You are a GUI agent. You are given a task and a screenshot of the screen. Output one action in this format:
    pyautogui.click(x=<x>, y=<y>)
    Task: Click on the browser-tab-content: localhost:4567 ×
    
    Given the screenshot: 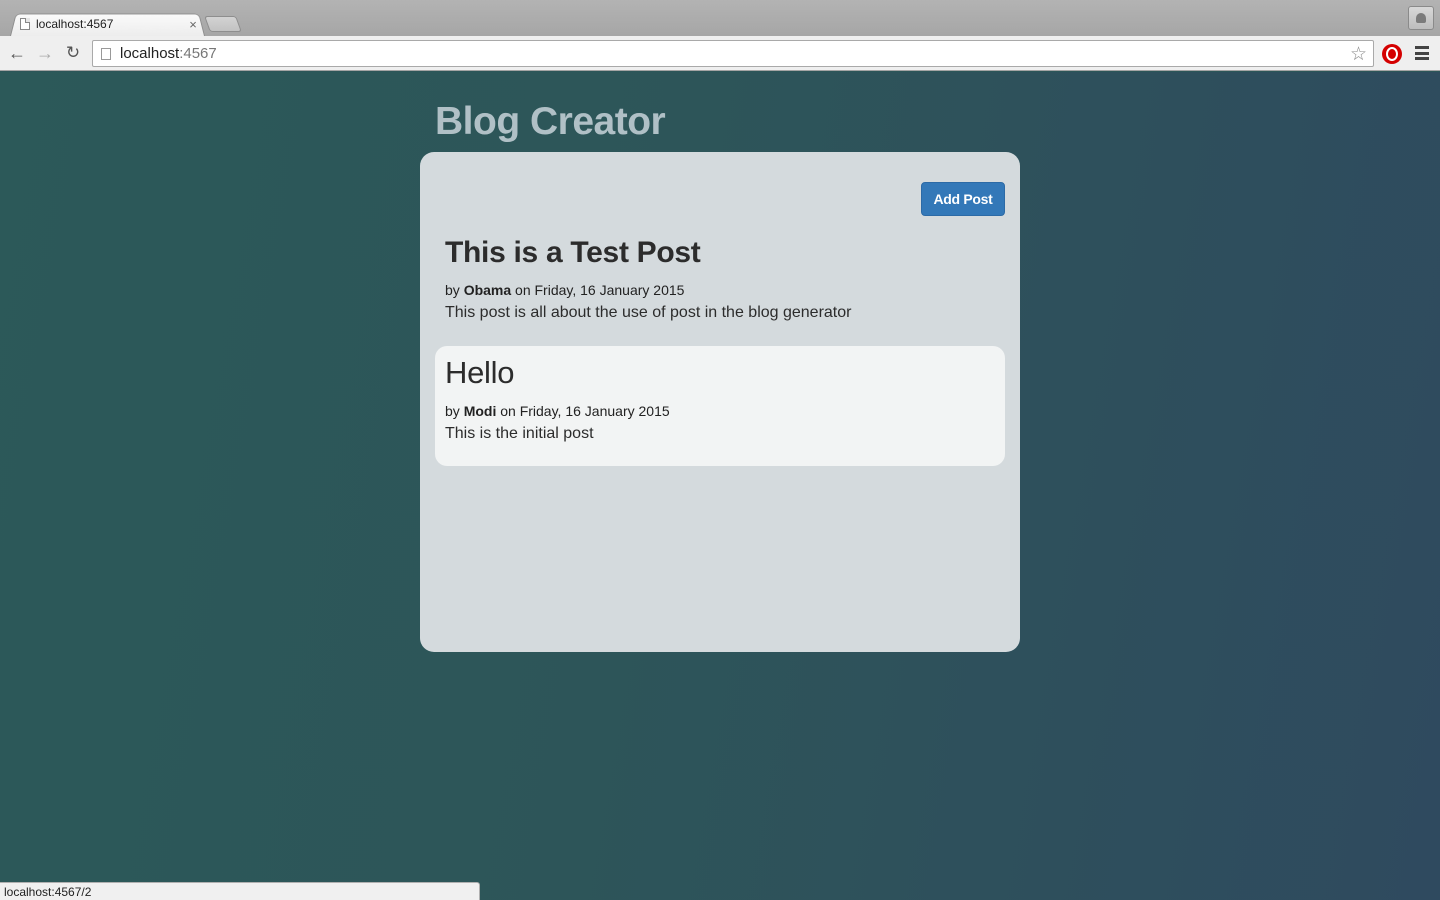 What is the action you would take?
    pyautogui.click(x=110, y=24)
    